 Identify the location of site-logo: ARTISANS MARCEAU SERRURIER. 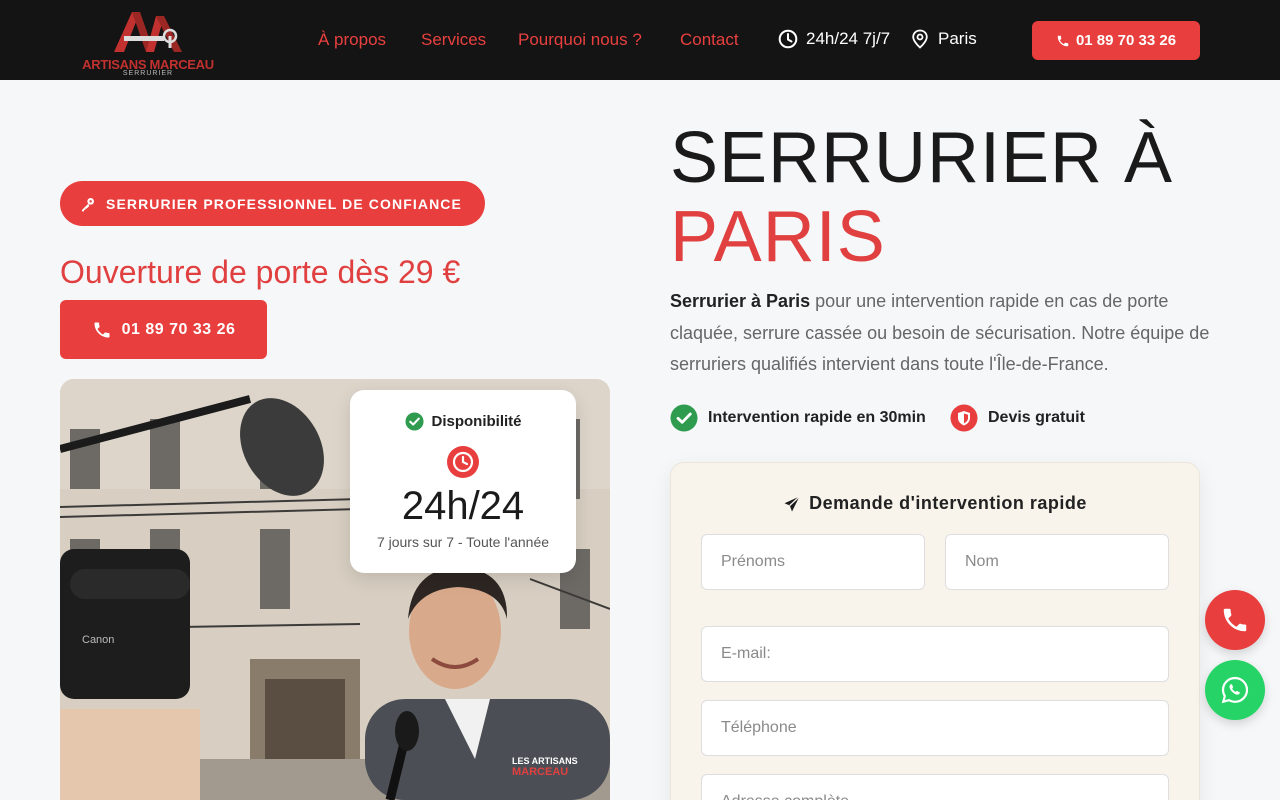
(148, 41).